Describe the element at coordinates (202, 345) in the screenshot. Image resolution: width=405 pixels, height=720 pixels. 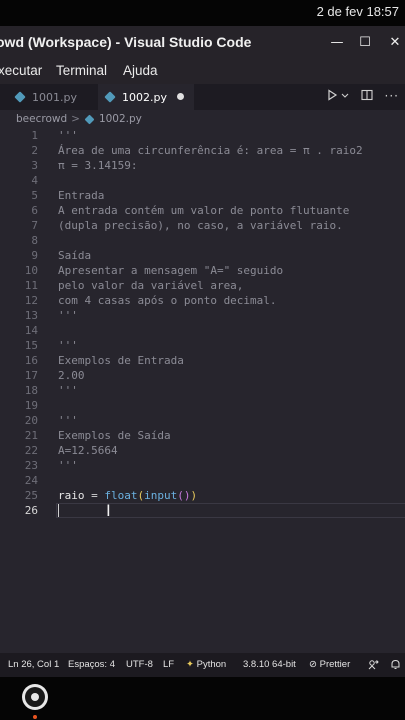
I see `code-line: 15 '''` at that location.